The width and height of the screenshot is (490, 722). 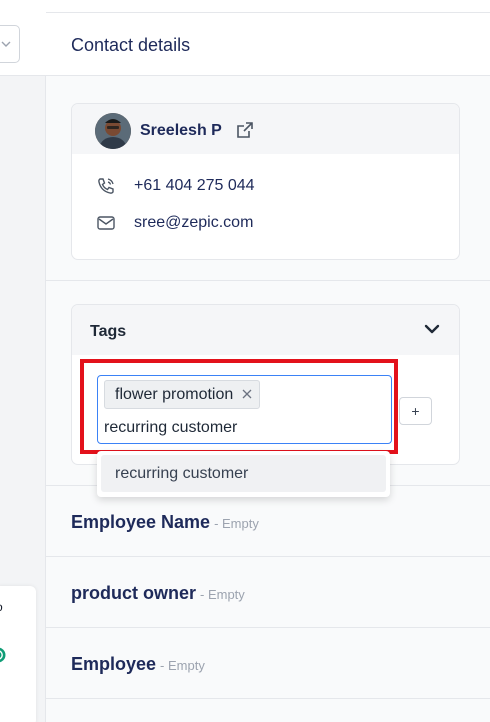 What do you see at coordinates (106, 186) in the screenshot?
I see `phone-icon` at bounding box center [106, 186].